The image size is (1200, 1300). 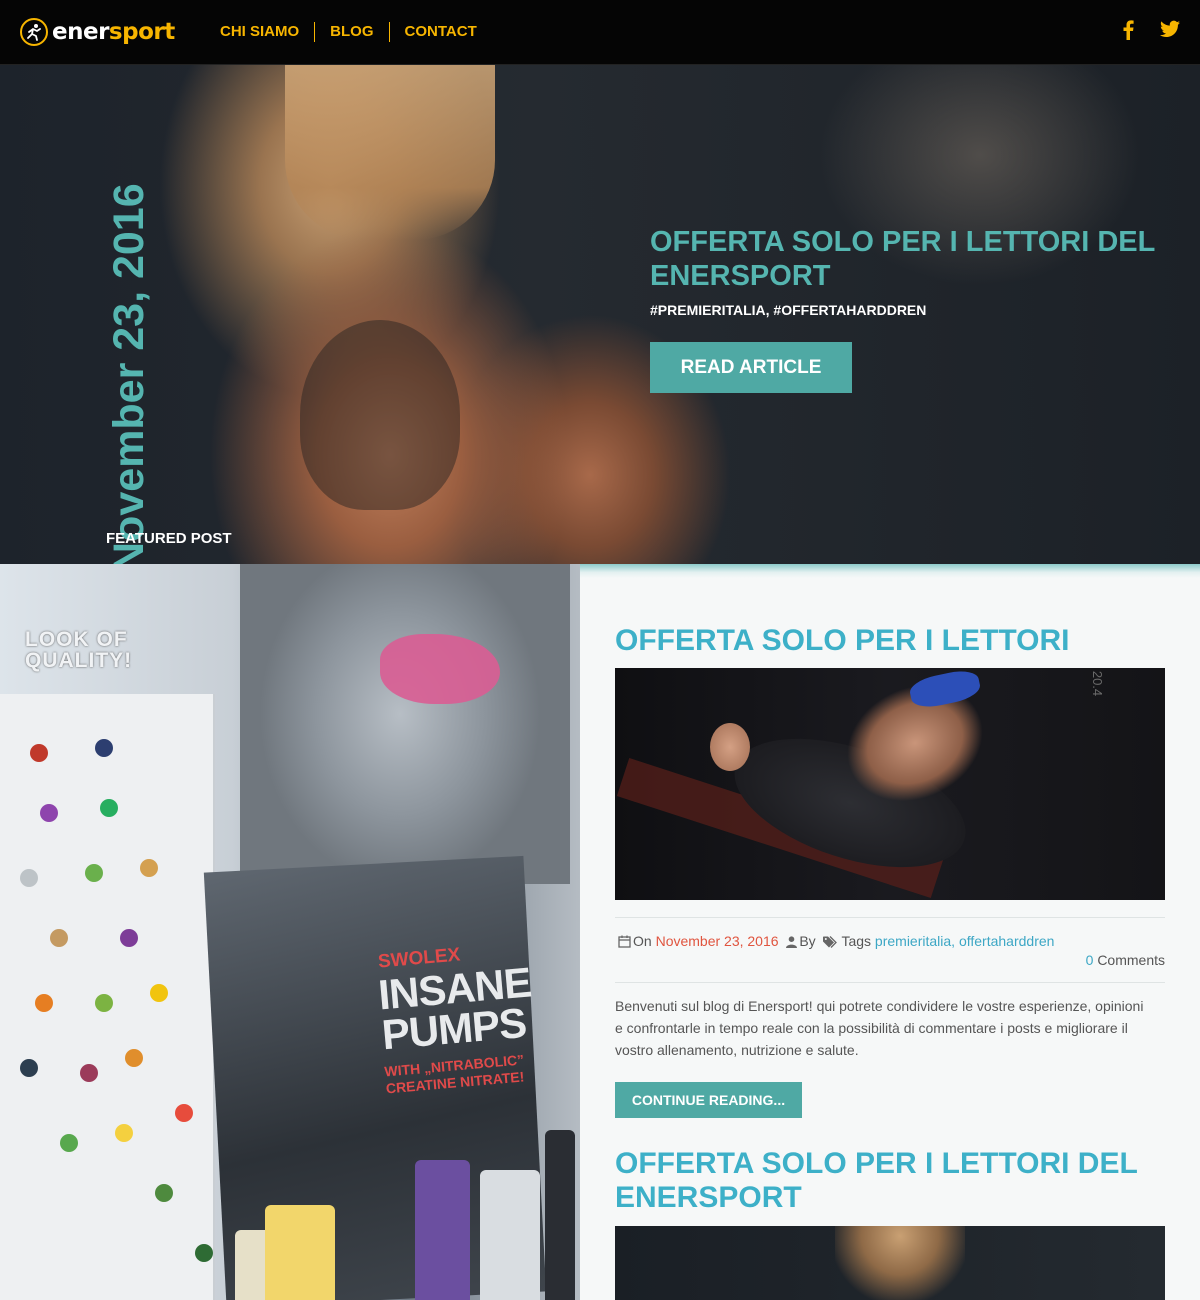 What do you see at coordinates (441, 32) in the screenshot?
I see `menu-item-contact: CONTACT` at bounding box center [441, 32].